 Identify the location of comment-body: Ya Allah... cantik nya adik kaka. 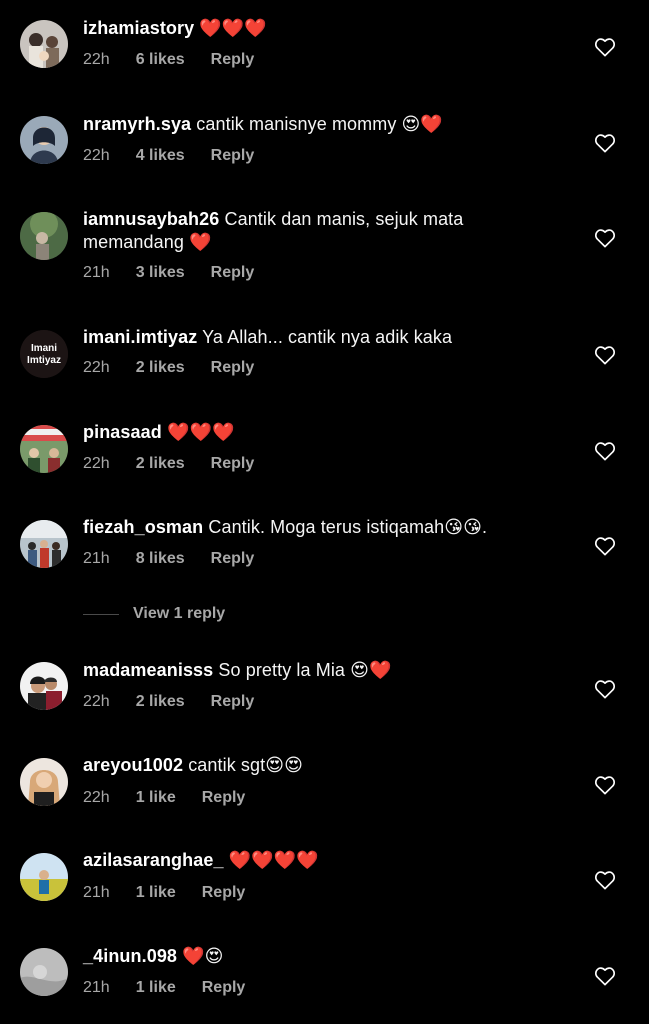
(327, 337).